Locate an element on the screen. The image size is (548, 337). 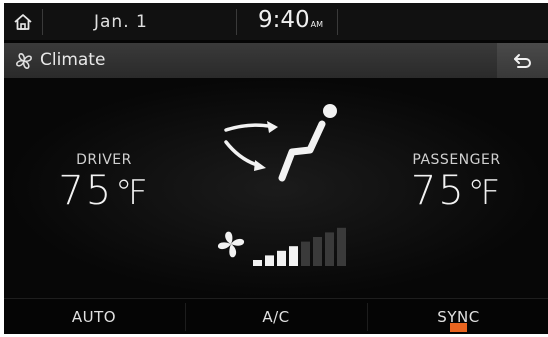
title-bar: Climate is located at coordinates (276, 60).